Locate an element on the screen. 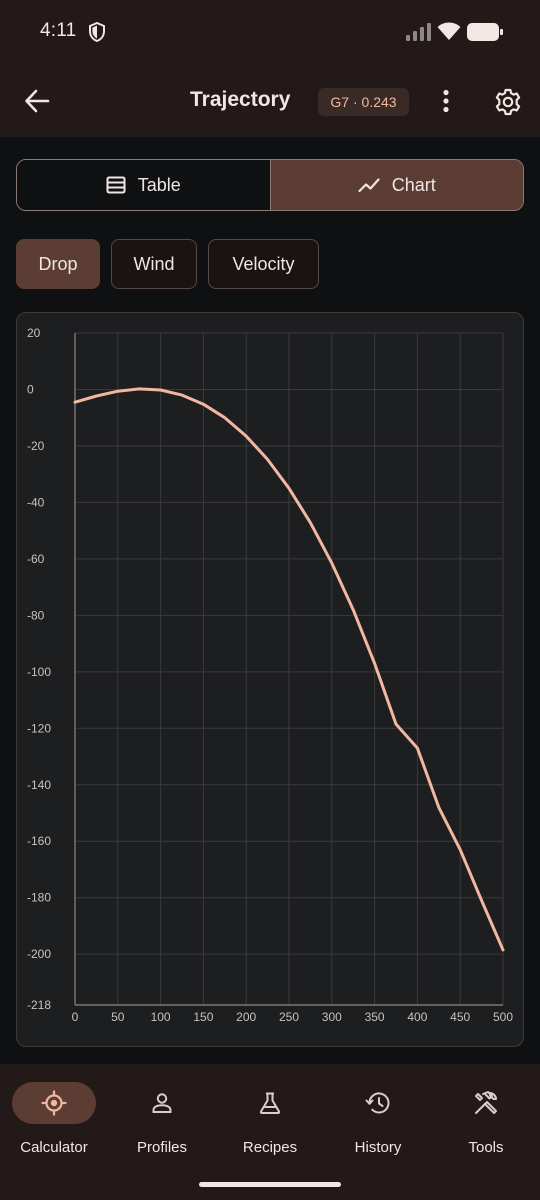 This screenshot has width=540, height=1200. nav-recipes-indicator is located at coordinates (270, 1103).